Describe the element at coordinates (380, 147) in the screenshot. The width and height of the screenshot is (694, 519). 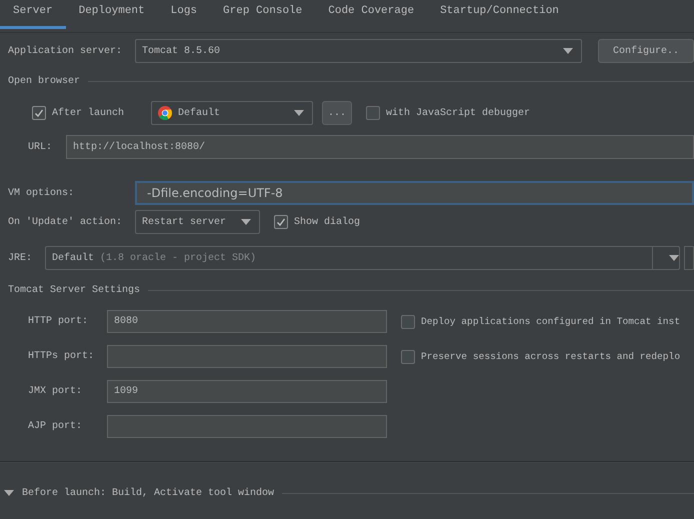
I see `url-field: http://localhost:8080/` at that location.